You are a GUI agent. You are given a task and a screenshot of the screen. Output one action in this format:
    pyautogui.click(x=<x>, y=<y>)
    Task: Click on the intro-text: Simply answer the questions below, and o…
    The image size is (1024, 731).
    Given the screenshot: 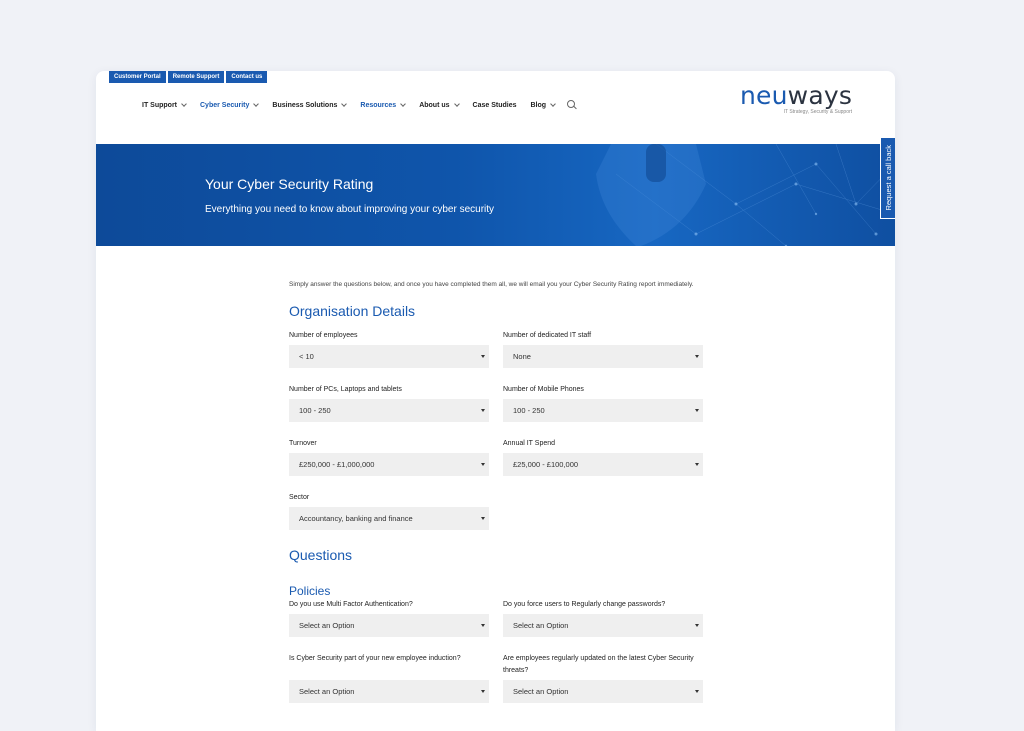 What is the action you would take?
    pyautogui.click(x=491, y=284)
    